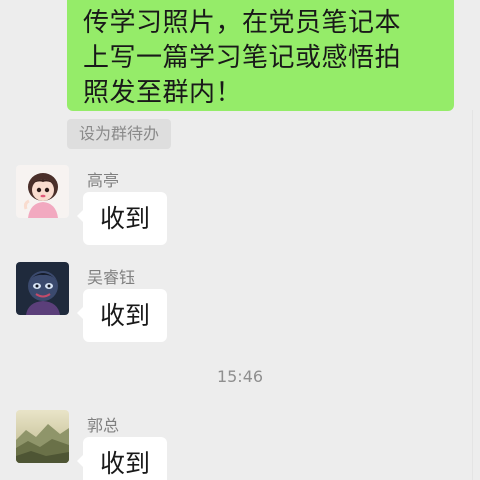 The width and height of the screenshot is (480, 480). Describe the element at coordinates (119, 134) in the screenshot. I see `set-group-todo-button: 设为群待办` at that location.